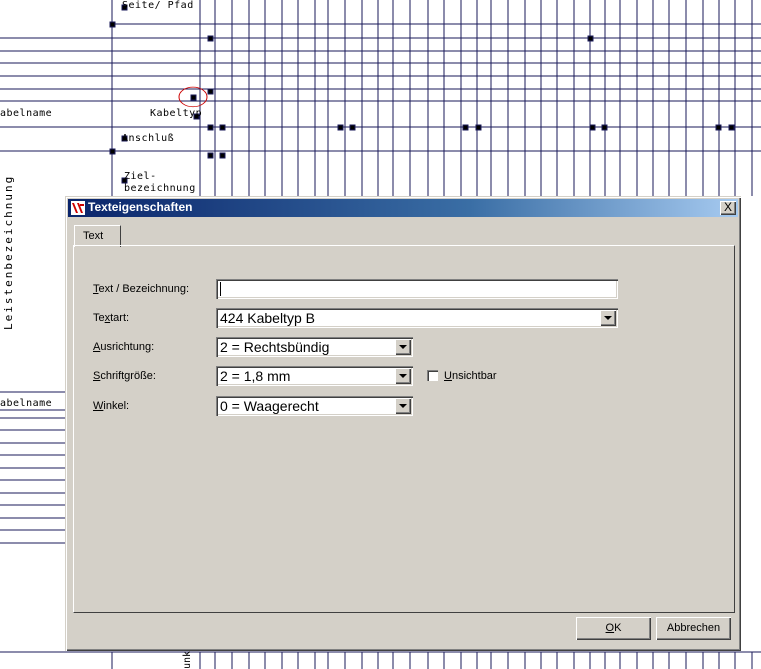 The width and height of the screenshot is (761, 669). What do you see at coordinates (160, 188) in the screenshot?
I see `label-ziel-2: bezeichnung` at bounding box center [160, 188].